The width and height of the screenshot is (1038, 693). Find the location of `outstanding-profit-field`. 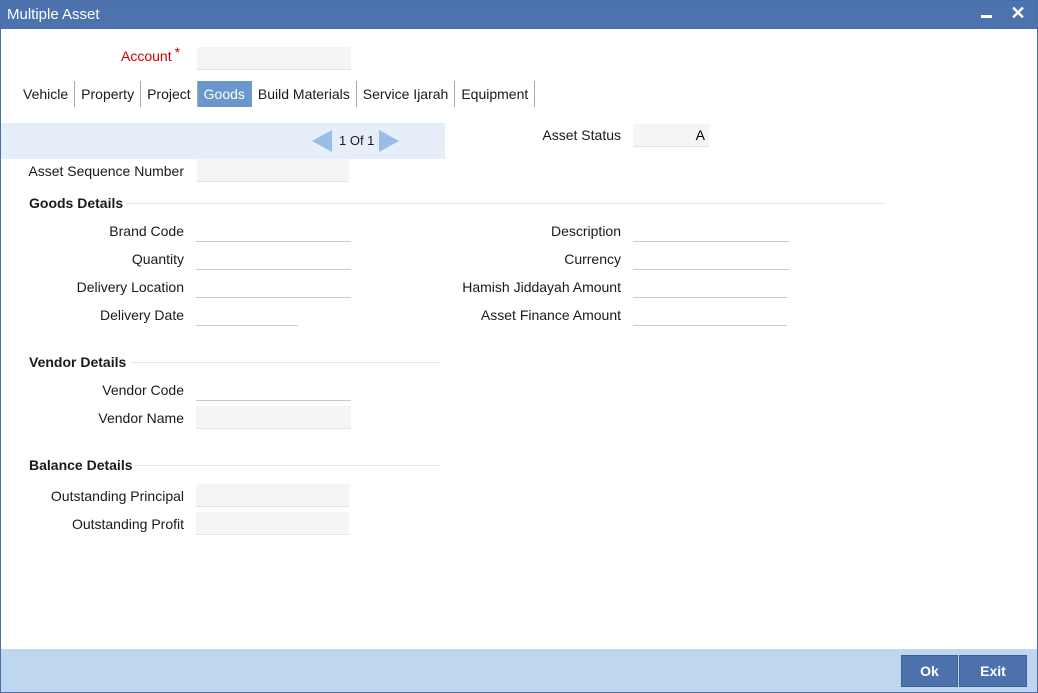

outstanding-profit-field is located at coordinates (272, 523).